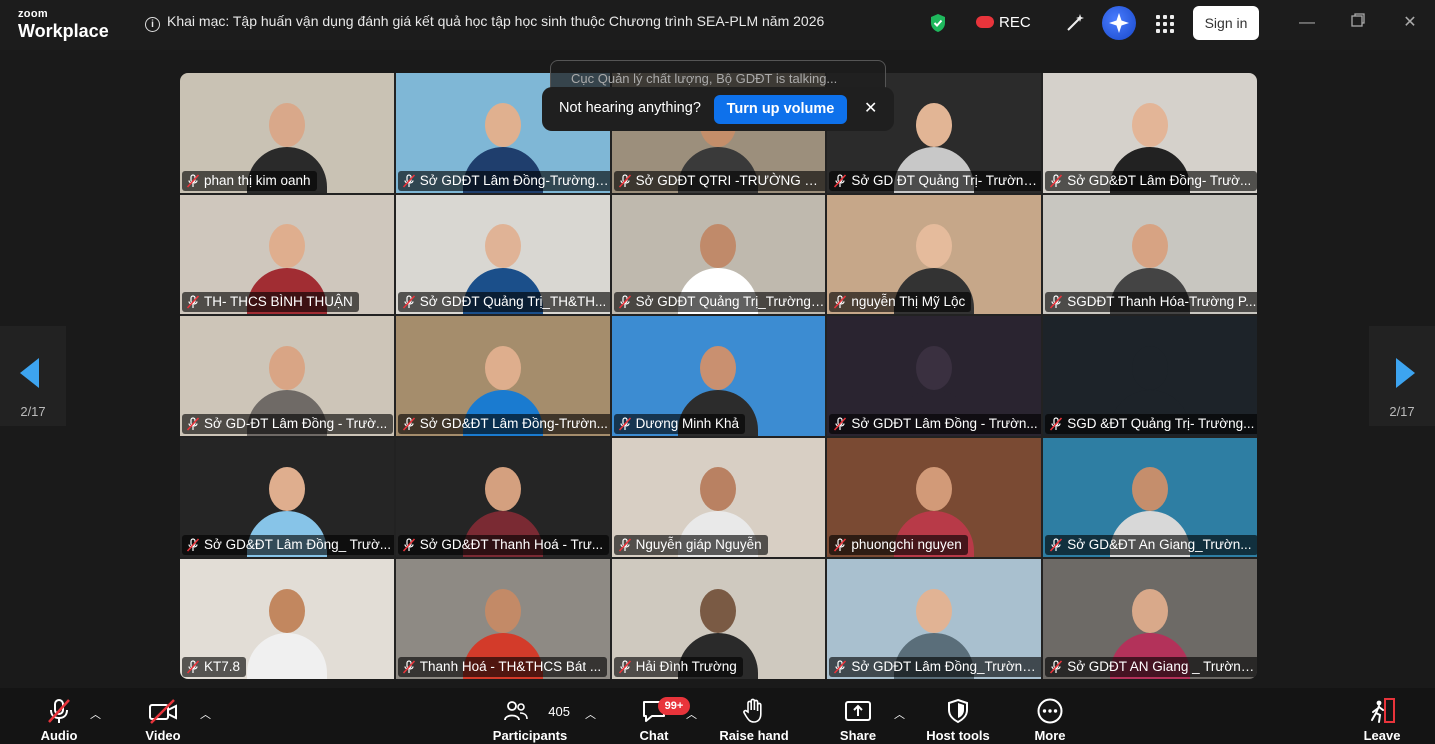 The width and height of the screenshot is (1435, 744). What do you see at coordinates (754, 735) in the screenshot?
I see `raise-hand-label: Raise hand` at bounding box center [754, 735].